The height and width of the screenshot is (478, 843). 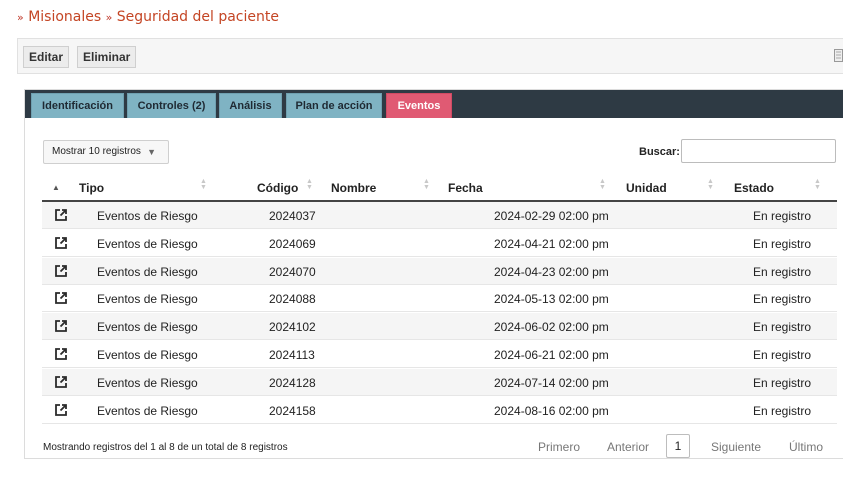 I want to click on cell-fecha: 2024-05-13 02:00 pm, so click(x=551, y=299).